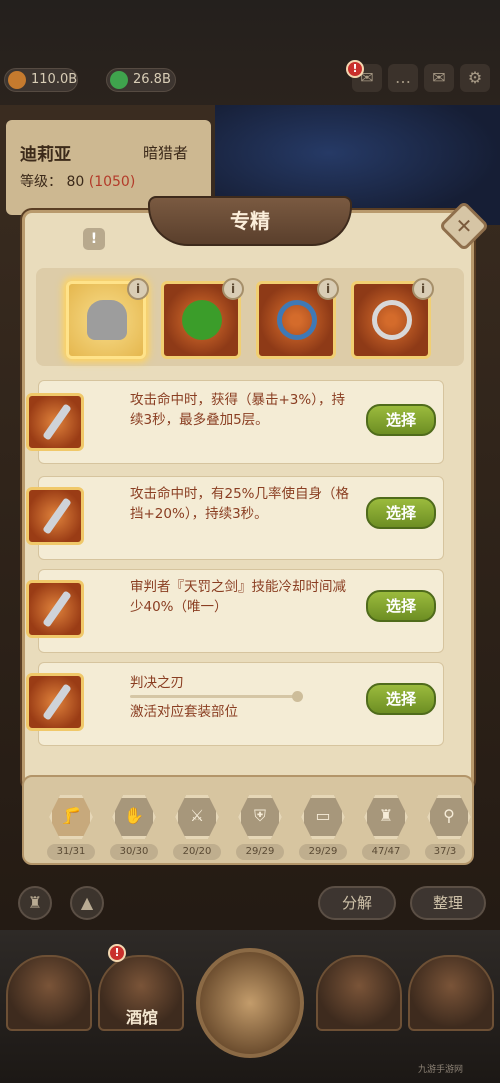  What do you see at coordinates (41, 182) in the screenshot?
I see `level-label: 等级：` at bounding box center [41, 182].